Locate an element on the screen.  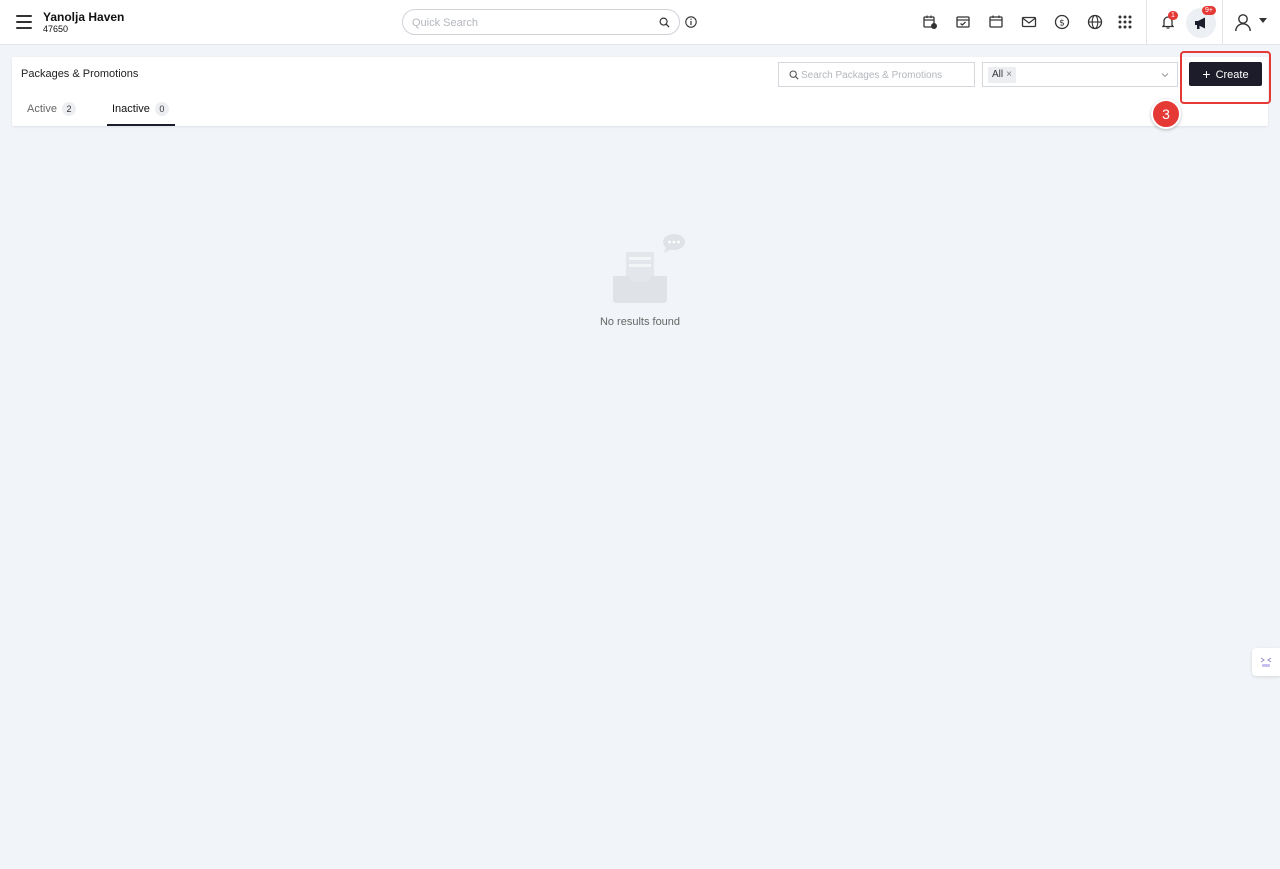
caret-down-icon is located at coordinates (1263, 20).